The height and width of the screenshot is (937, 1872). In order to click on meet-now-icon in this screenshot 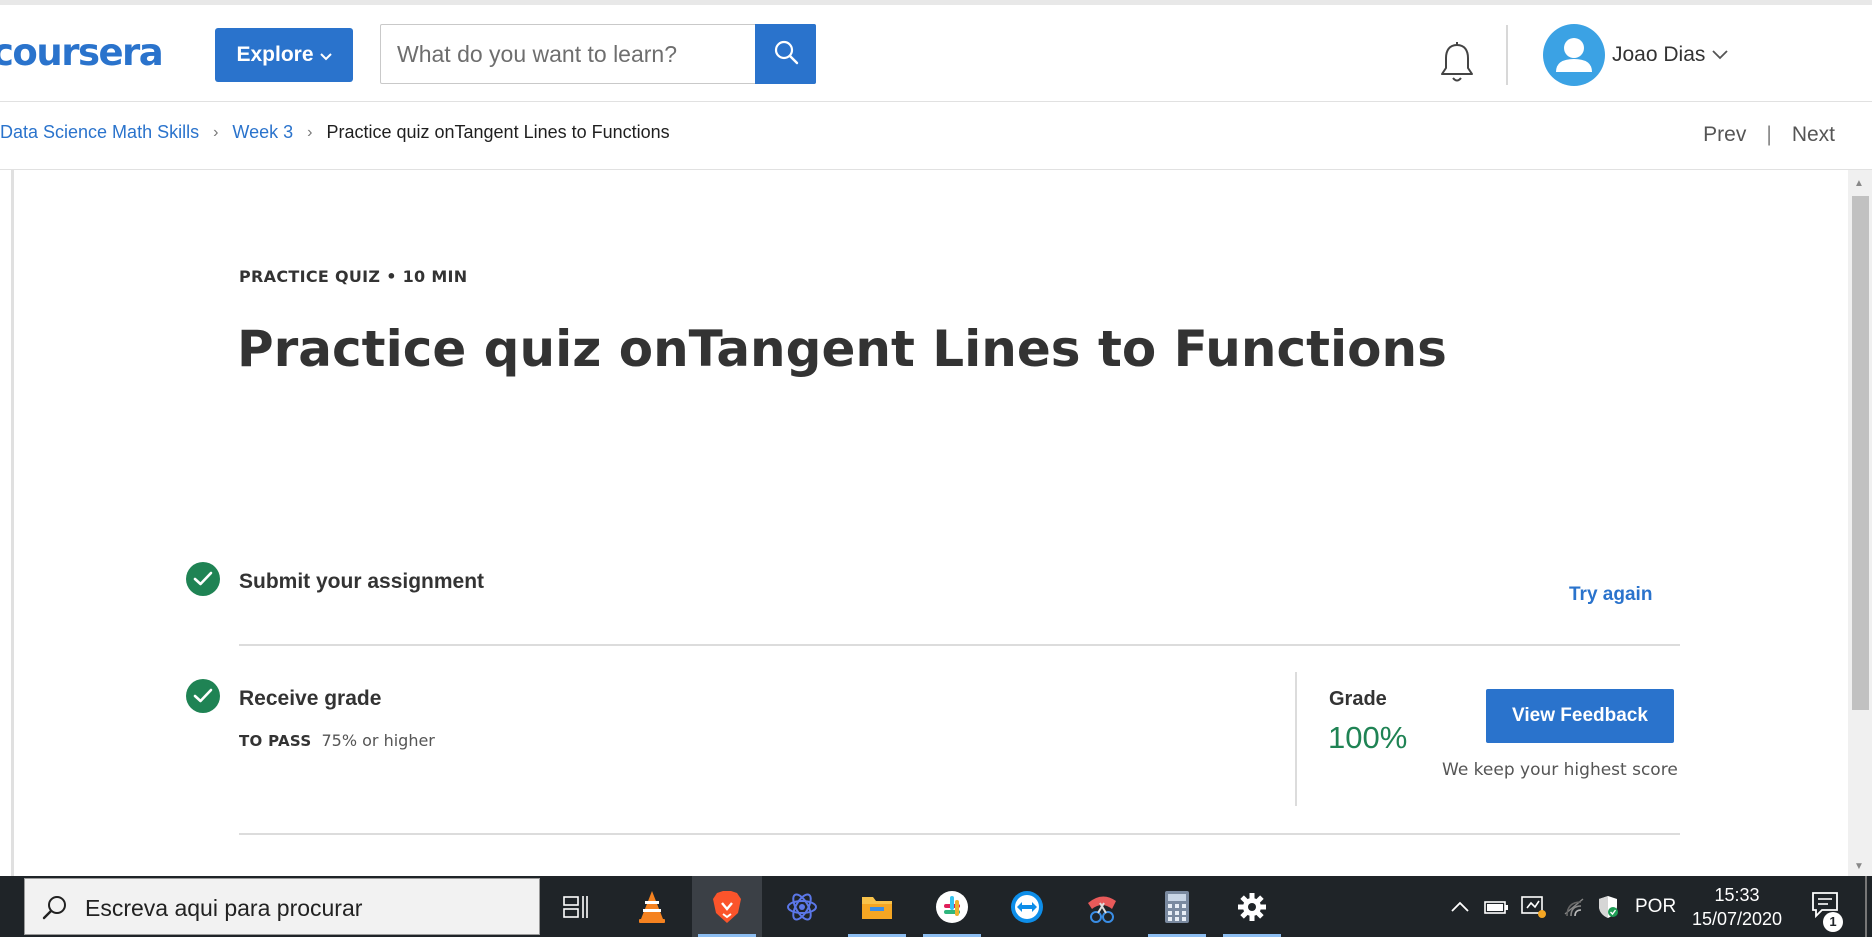, I will do `click(1534, 906)`.